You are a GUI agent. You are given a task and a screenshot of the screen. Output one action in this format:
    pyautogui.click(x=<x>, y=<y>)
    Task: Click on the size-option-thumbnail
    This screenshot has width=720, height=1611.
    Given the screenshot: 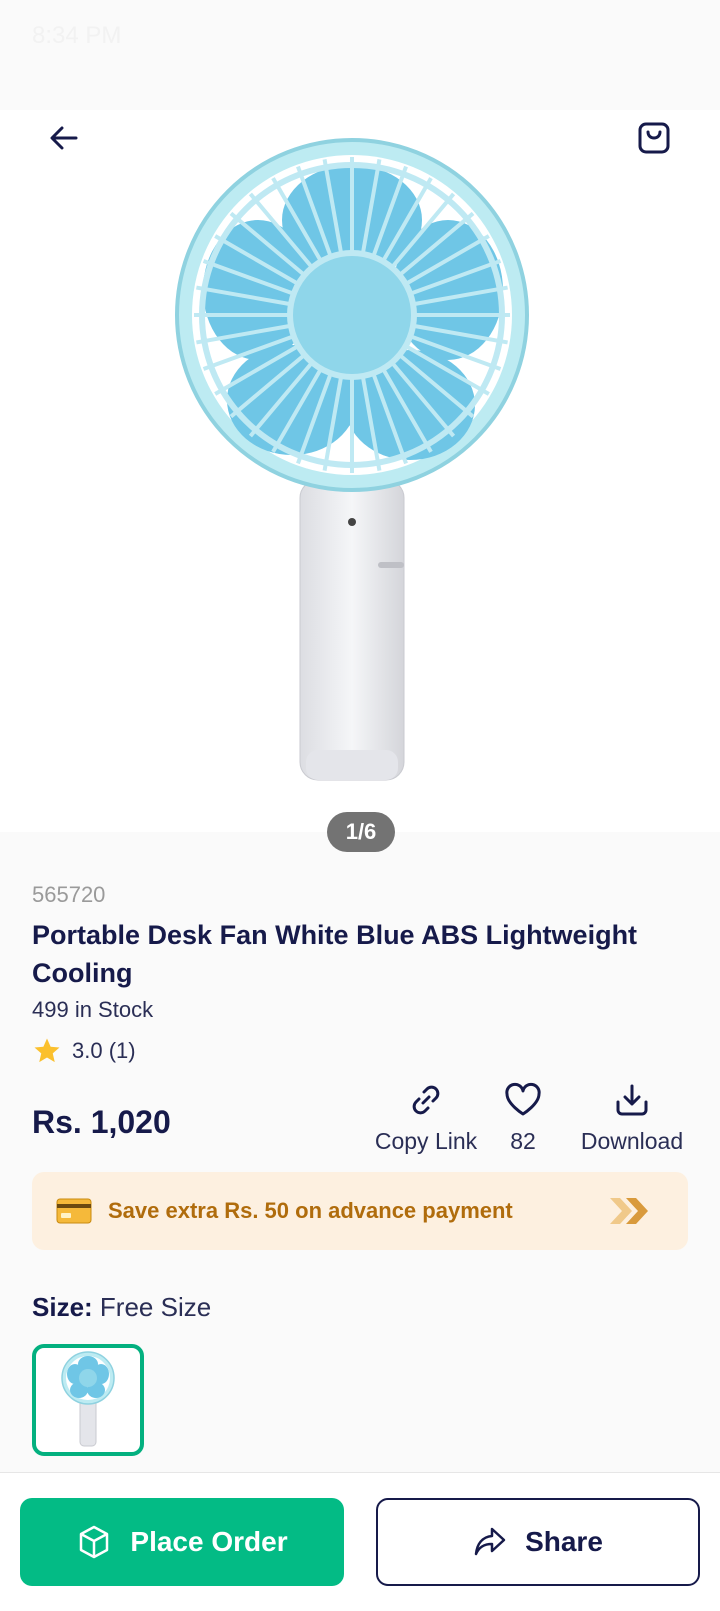 What is the action you would take?
    pyautogui.click(x=88, y=1400)
    